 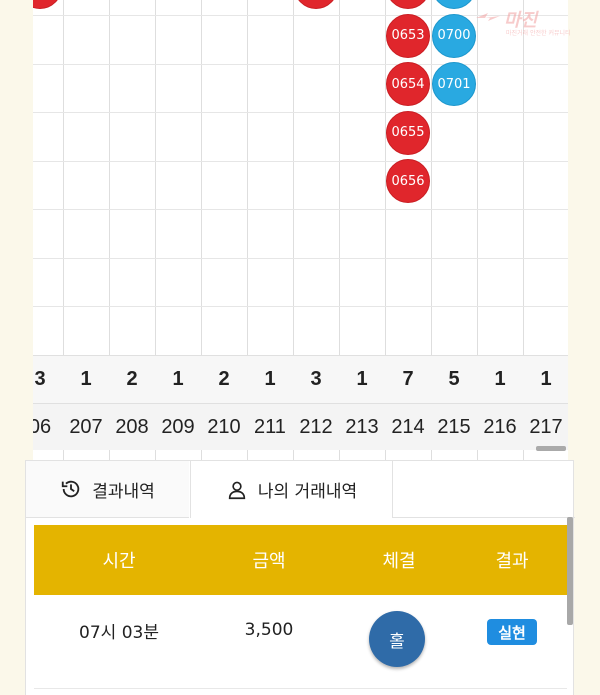 I want to click on round-index: 211, so click(x=270, y=426).